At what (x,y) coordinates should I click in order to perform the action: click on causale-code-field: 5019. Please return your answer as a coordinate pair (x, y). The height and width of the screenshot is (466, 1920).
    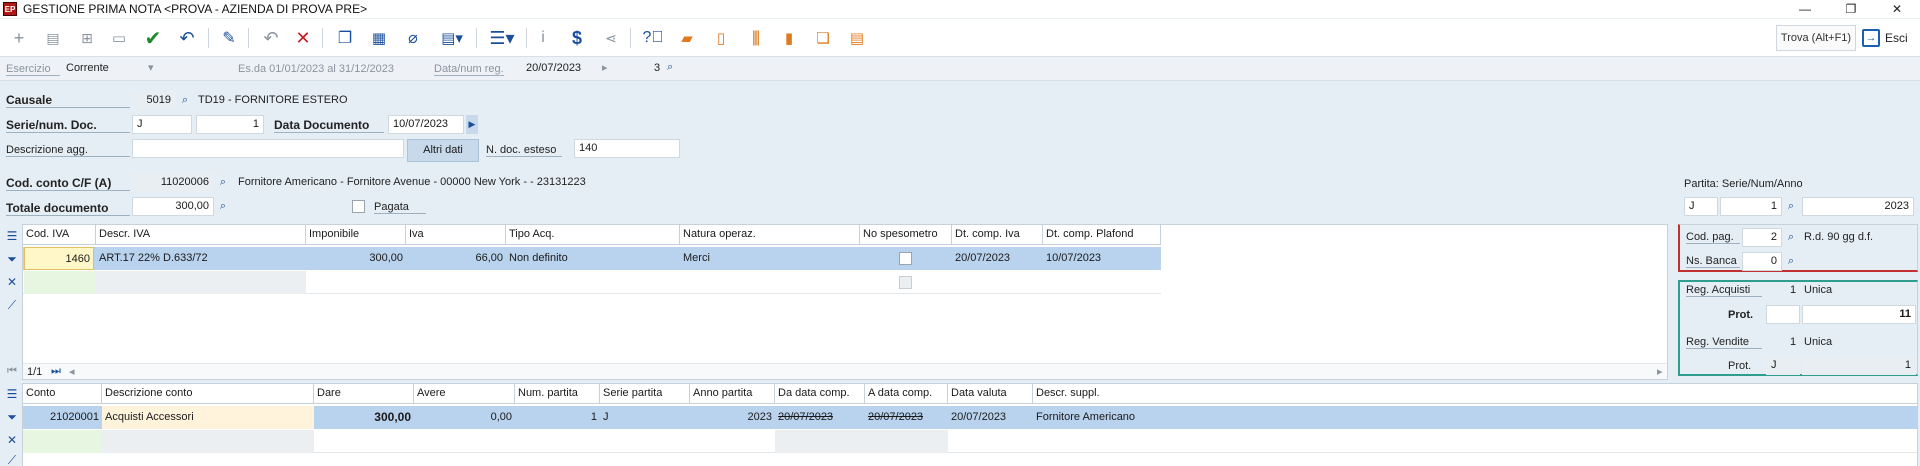
    Looking at the image, I should click on (154, 100).